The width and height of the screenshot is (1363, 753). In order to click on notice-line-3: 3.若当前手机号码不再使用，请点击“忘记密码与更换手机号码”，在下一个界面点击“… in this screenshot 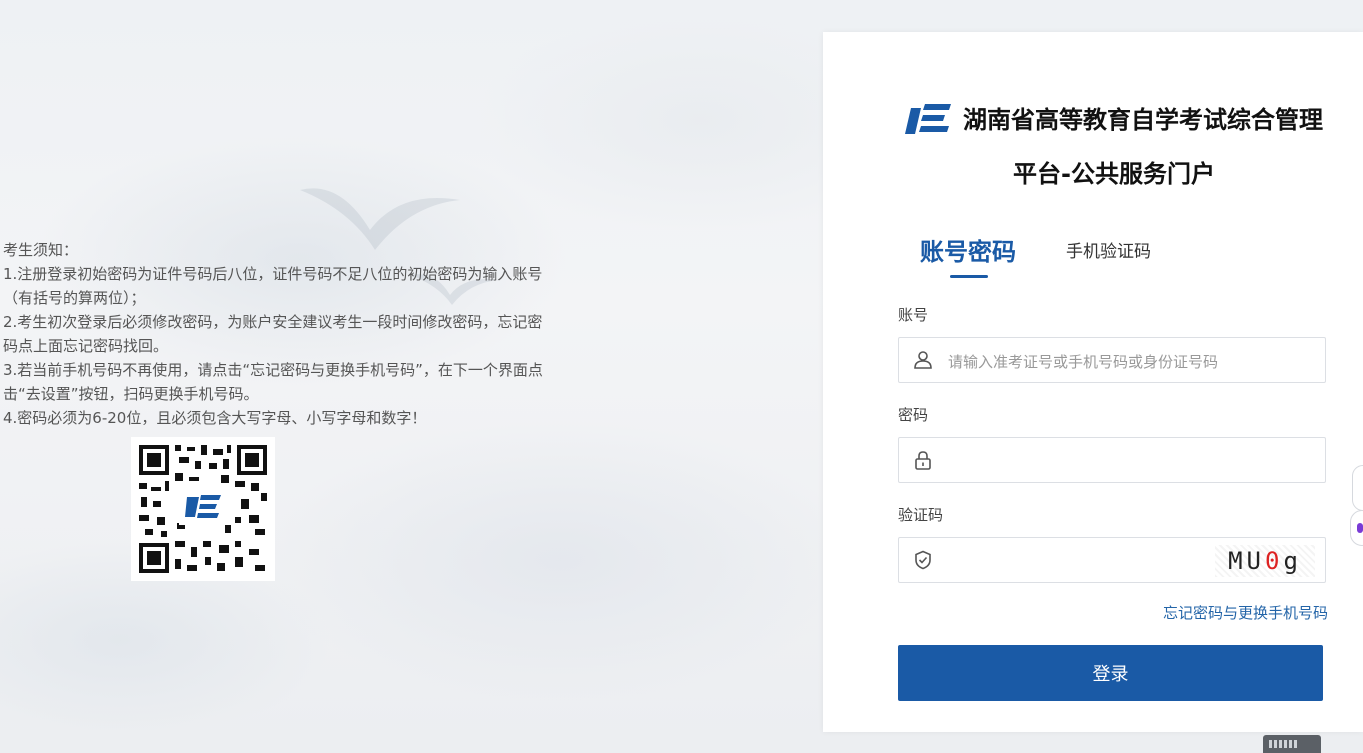, I will do `click(273, 382)`.